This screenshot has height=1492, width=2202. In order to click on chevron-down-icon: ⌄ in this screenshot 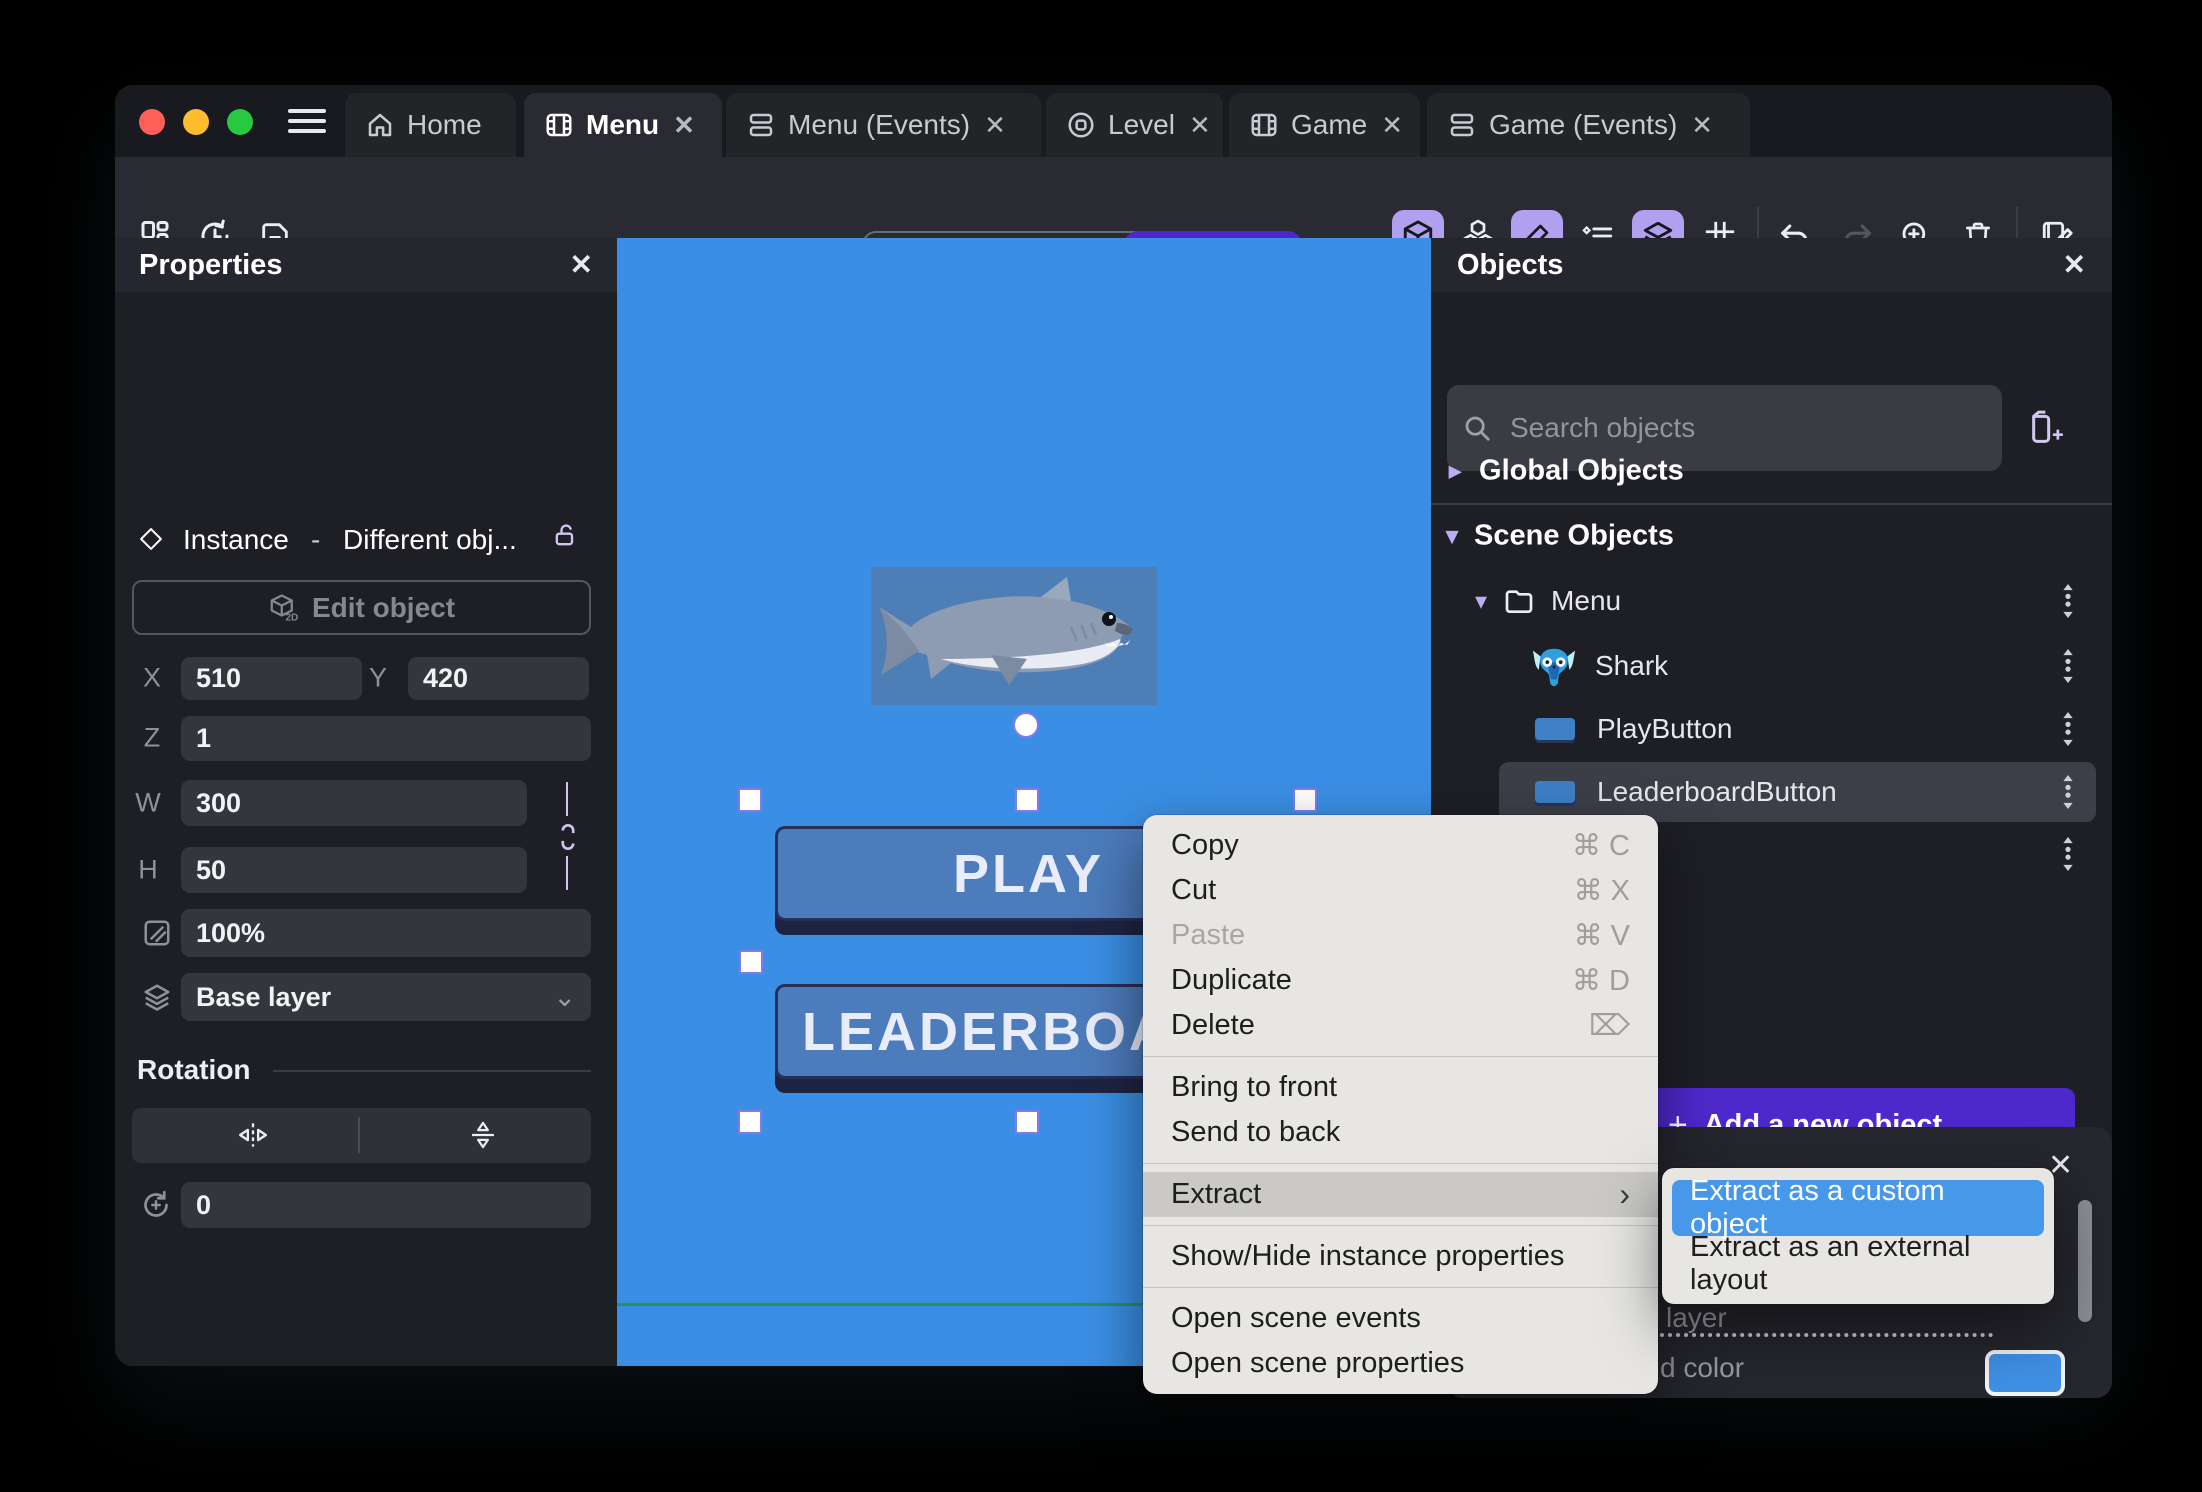, I will do `click(564, 996)`.